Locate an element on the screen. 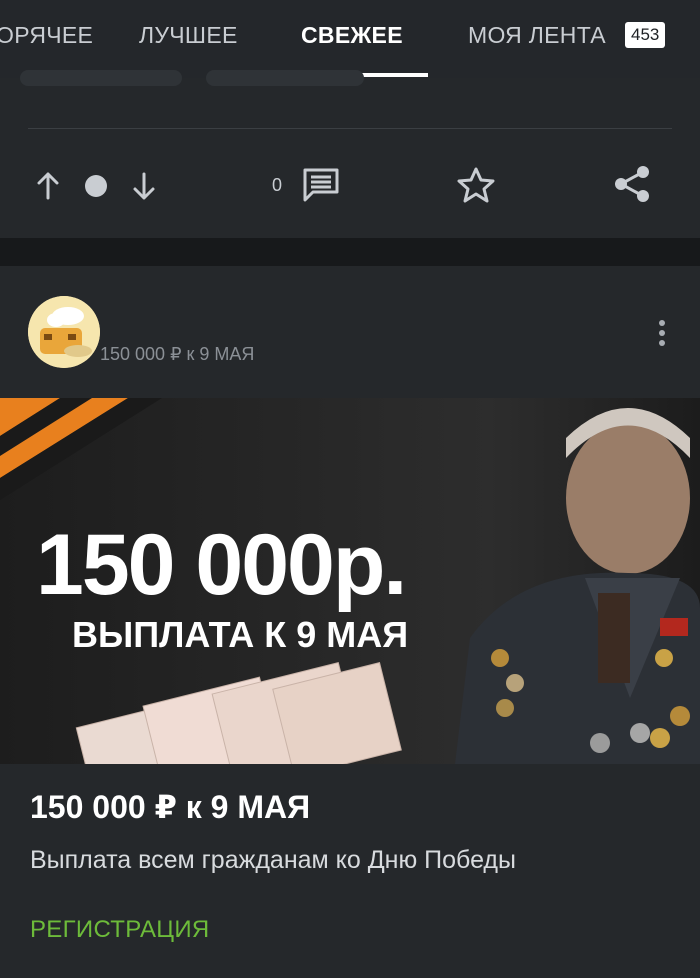 Image resolution: width=700 pixels, height=978 pixels. chef-hat-logo-icon is located at coordinates (64, 332).